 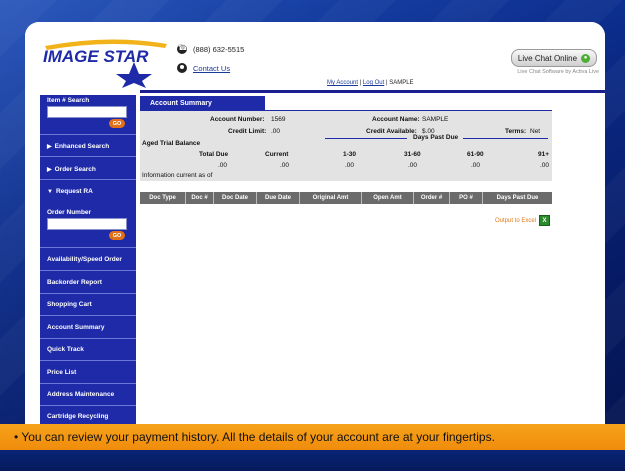 What do you see at coordinates (535, 131) in the screenshot?
I see `terms-value: Net` at bounding box center [535, 131].